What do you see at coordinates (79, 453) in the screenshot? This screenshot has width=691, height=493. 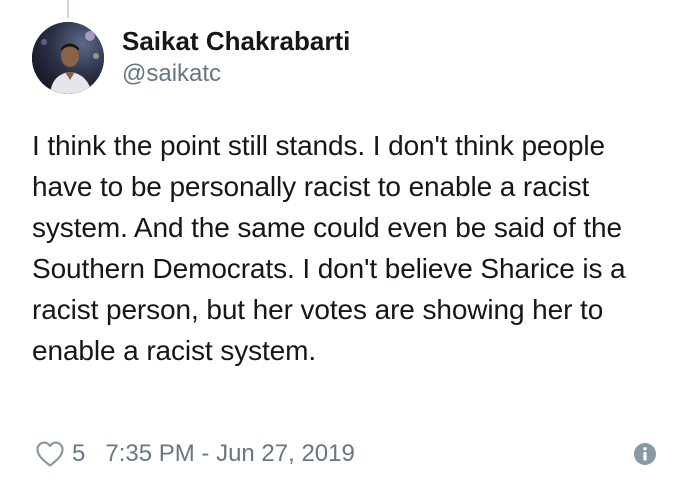 I see `like-count: 5` at bounding box center [79, 453].